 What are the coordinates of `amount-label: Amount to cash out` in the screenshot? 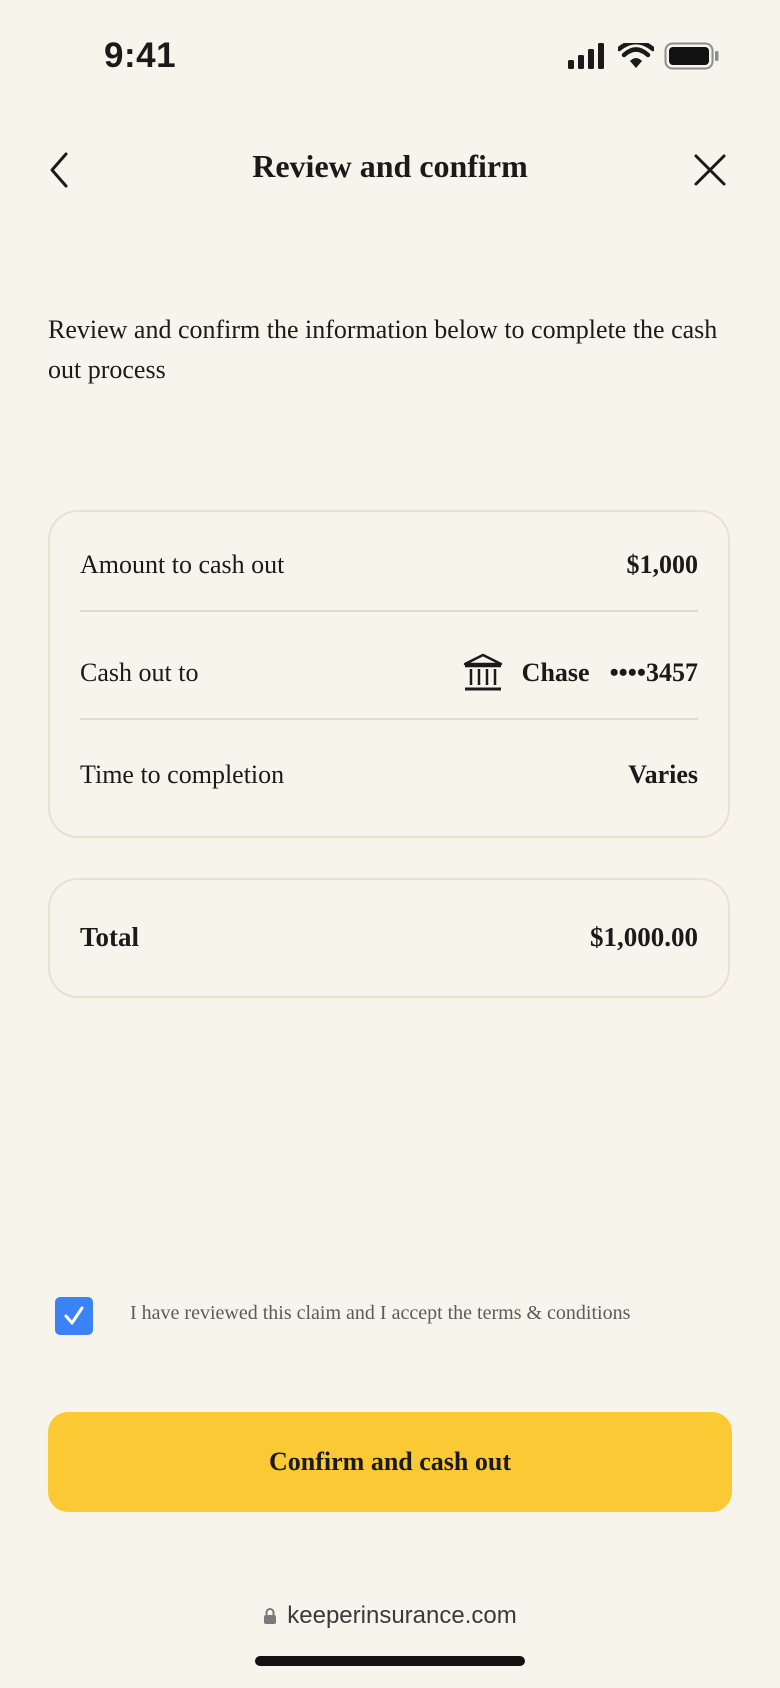 It's located at (182, 564).